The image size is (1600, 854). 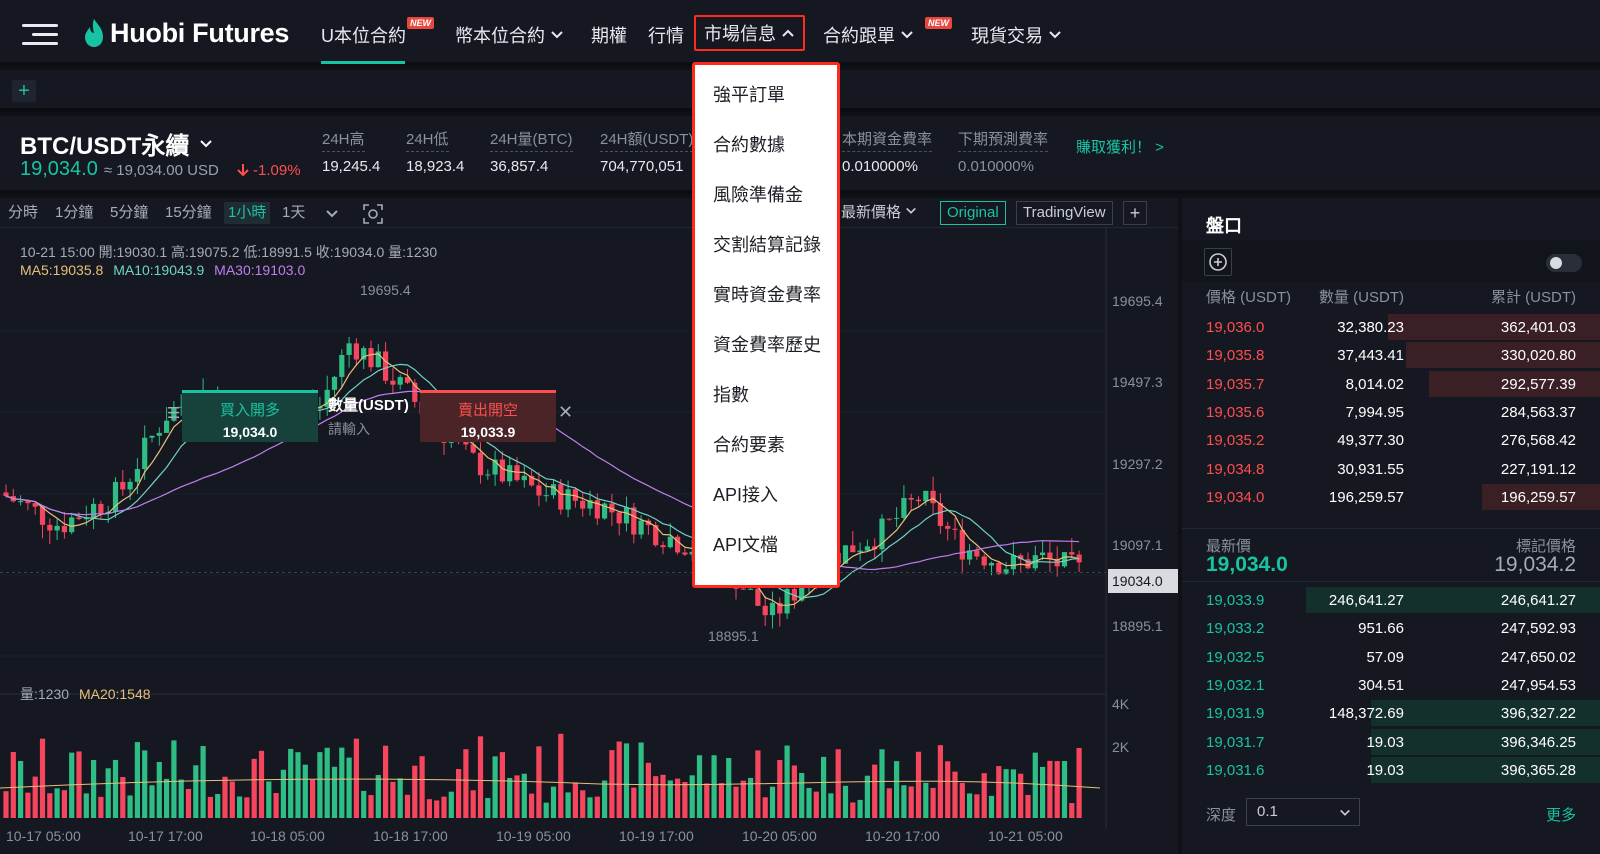 What do you see at coordinates (887, 33) in the screenshot?
I see `nav-copy-trading: 合約跟單 NEW` at bounding box center [887, 33].